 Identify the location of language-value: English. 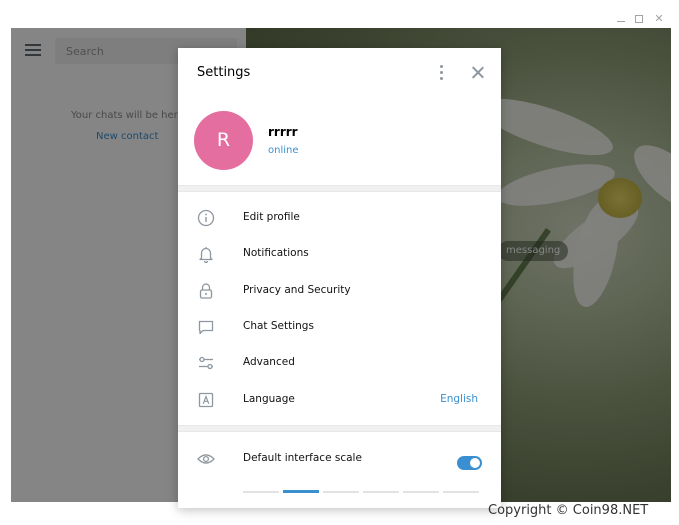
(459, 399).